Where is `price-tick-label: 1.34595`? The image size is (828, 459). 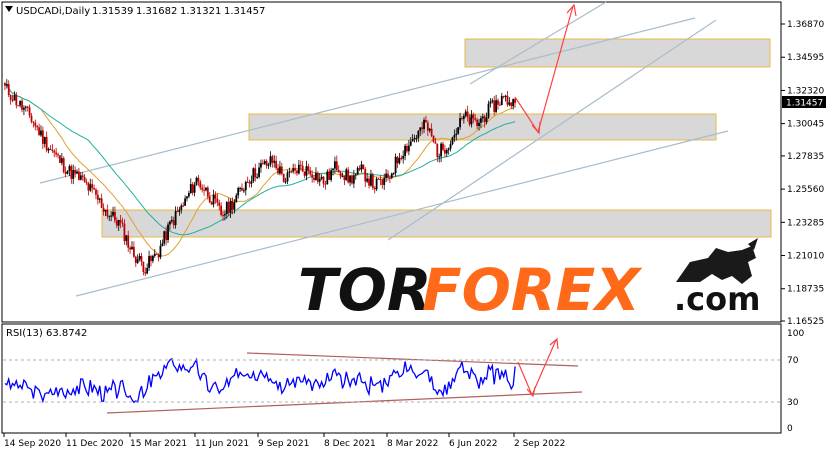 price-tick-label: 1.34595 is located at coordinates (805, 58).